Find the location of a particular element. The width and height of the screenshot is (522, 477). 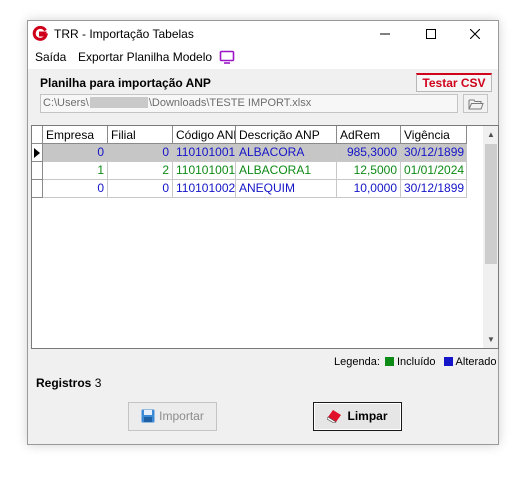

file-path-field: C:\Users\ \Downloads\TESTE IMPORT.xlsx is located at coordinates (249, 103).